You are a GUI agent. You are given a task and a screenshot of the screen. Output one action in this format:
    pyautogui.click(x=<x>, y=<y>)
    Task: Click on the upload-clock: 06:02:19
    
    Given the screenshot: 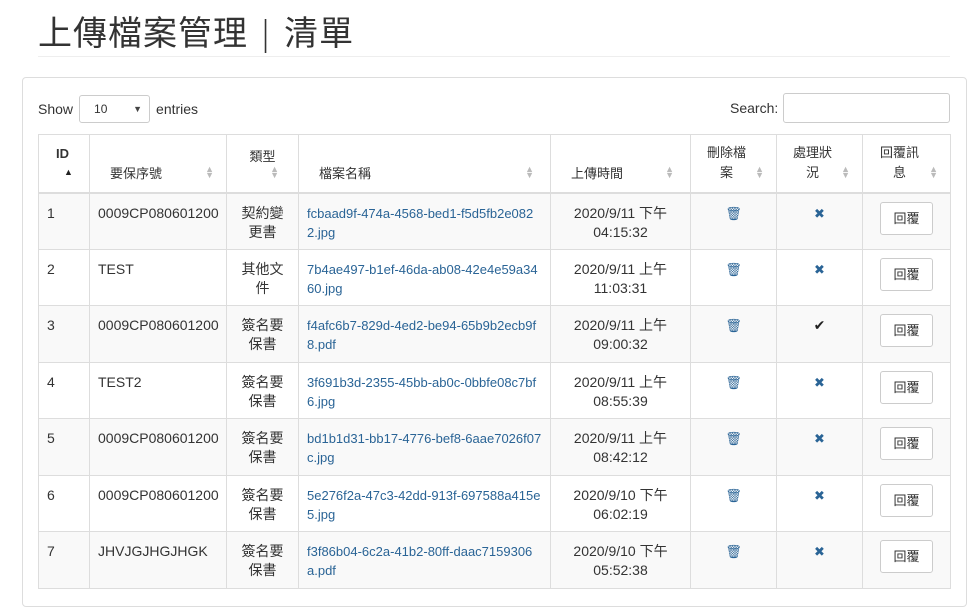 What is the action you would take?
    pyautogui.click(x=620, y=513)
    